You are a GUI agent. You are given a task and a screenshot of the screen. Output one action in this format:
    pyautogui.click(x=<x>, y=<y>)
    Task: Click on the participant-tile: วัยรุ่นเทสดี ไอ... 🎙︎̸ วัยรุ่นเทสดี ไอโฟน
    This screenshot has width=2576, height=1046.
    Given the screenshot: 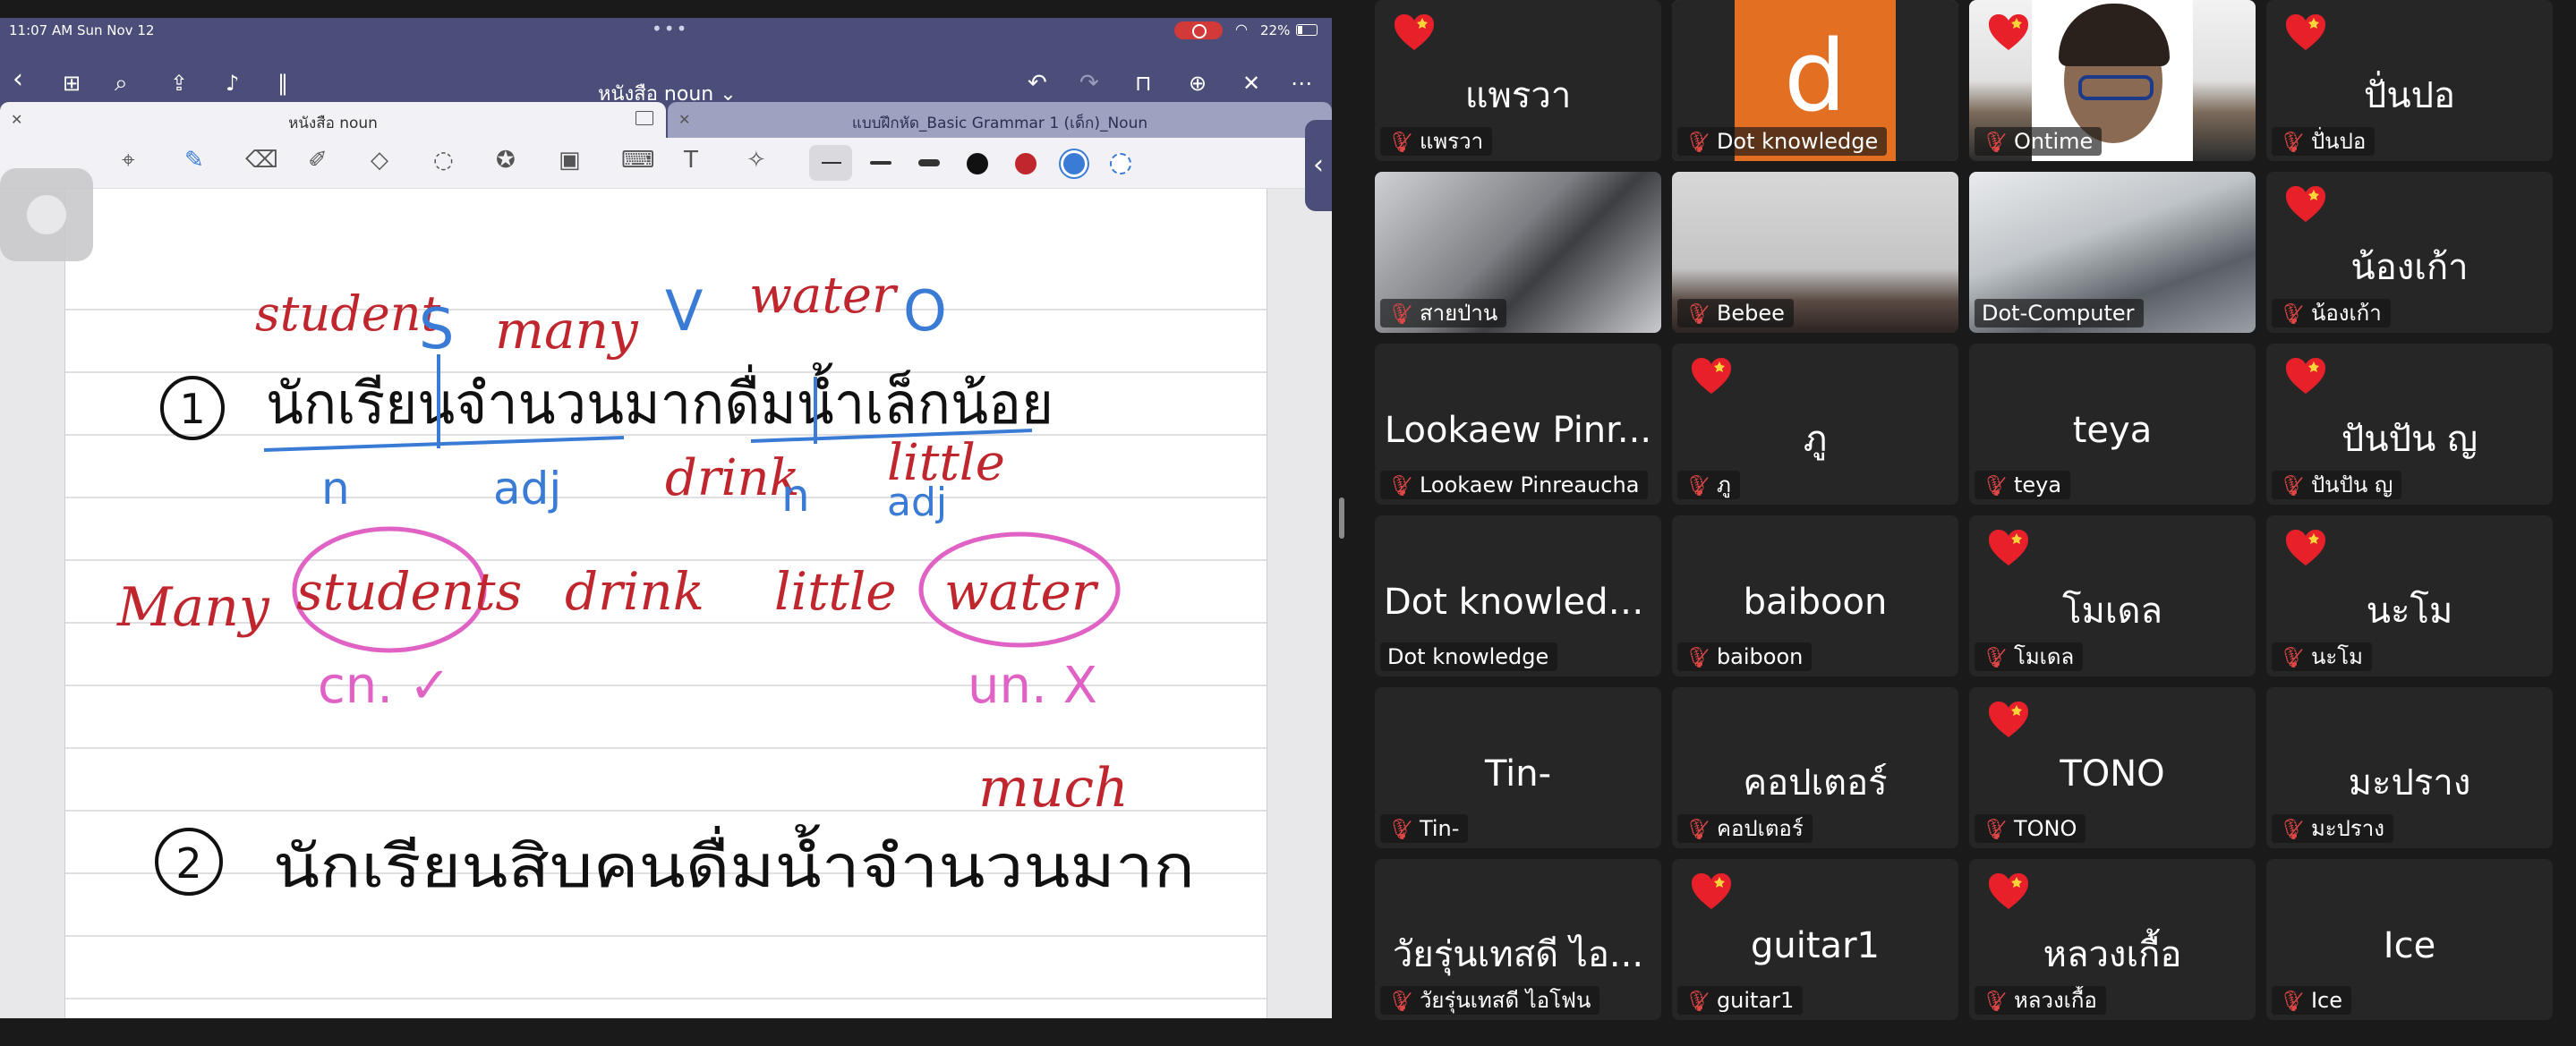 What is the action you would take?
    pyautogui.click(x=1518, y=940)
    